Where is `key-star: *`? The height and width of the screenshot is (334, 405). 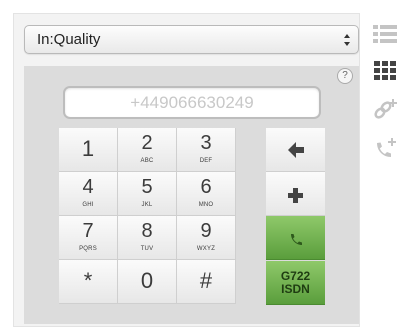 key-star: * is located at coordinates (88, 282).